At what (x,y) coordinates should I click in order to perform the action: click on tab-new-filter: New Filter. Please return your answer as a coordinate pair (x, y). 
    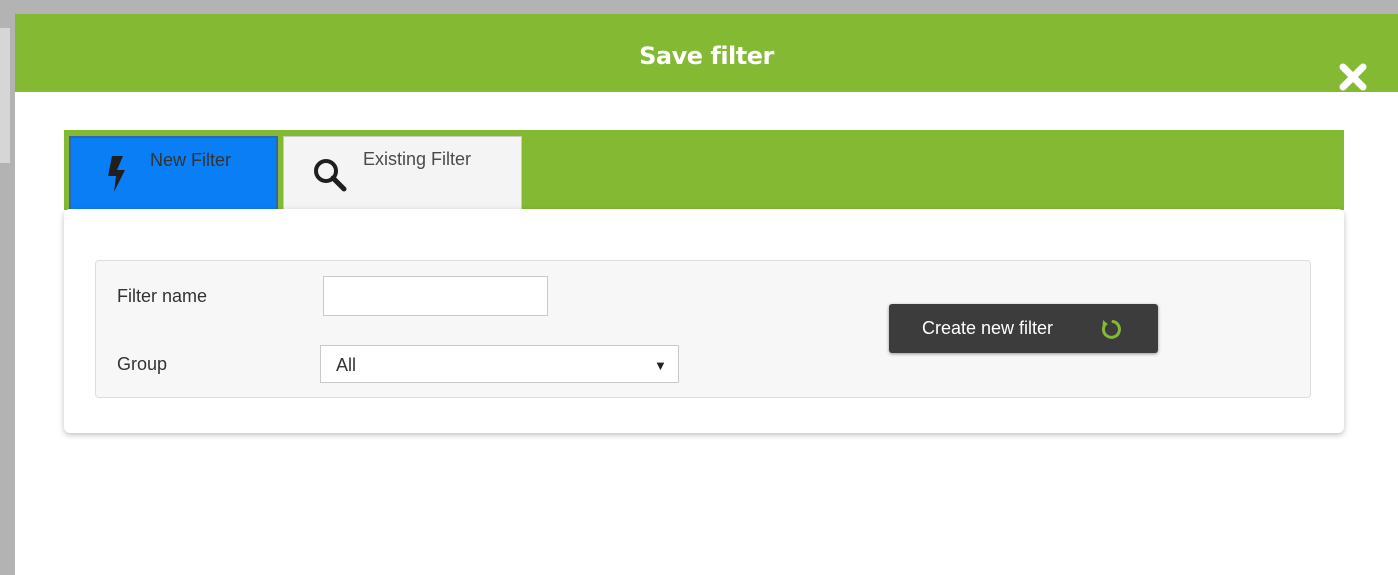
    Looking at the image, I should click on (173, 173).